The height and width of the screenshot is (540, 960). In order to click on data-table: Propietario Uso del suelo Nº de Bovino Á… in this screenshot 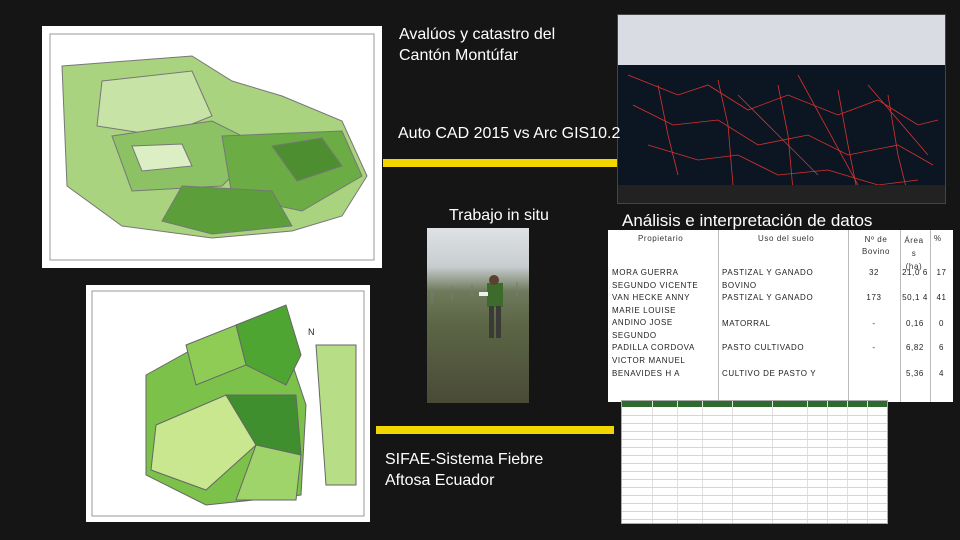, I will do `click(780, 316)`.